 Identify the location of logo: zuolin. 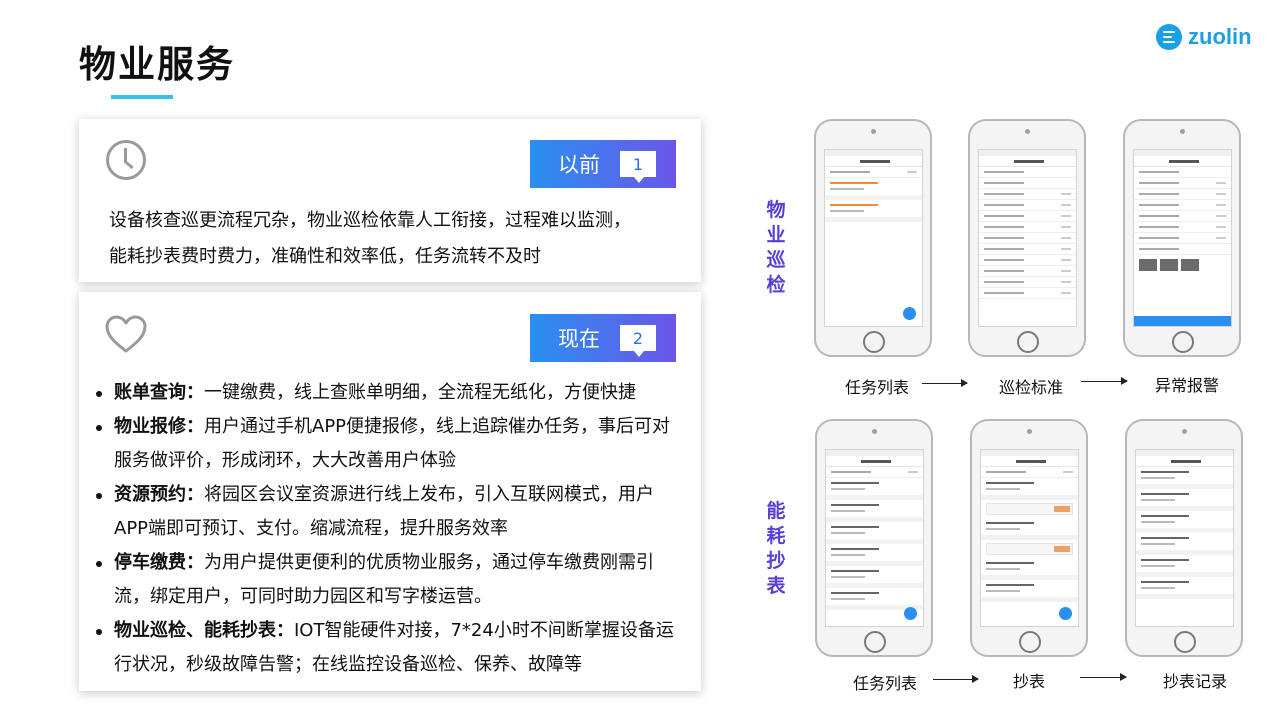
(1204, 37).